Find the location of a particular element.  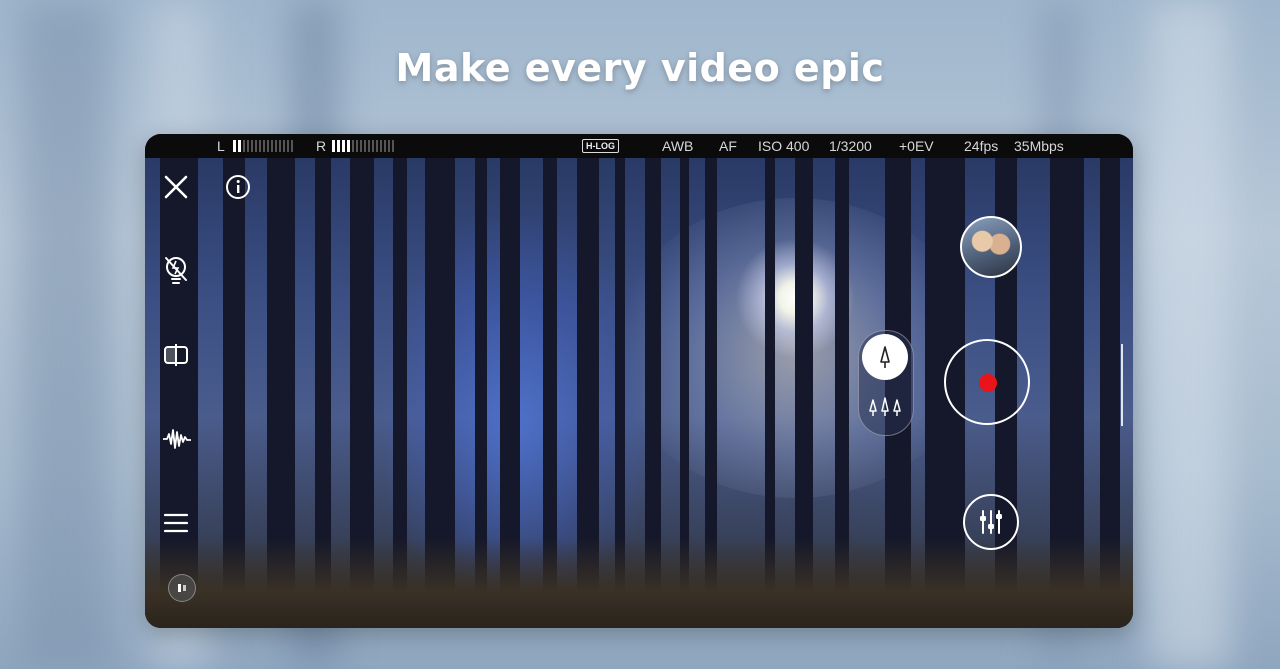

record-button is located at coordinates (987, 382).